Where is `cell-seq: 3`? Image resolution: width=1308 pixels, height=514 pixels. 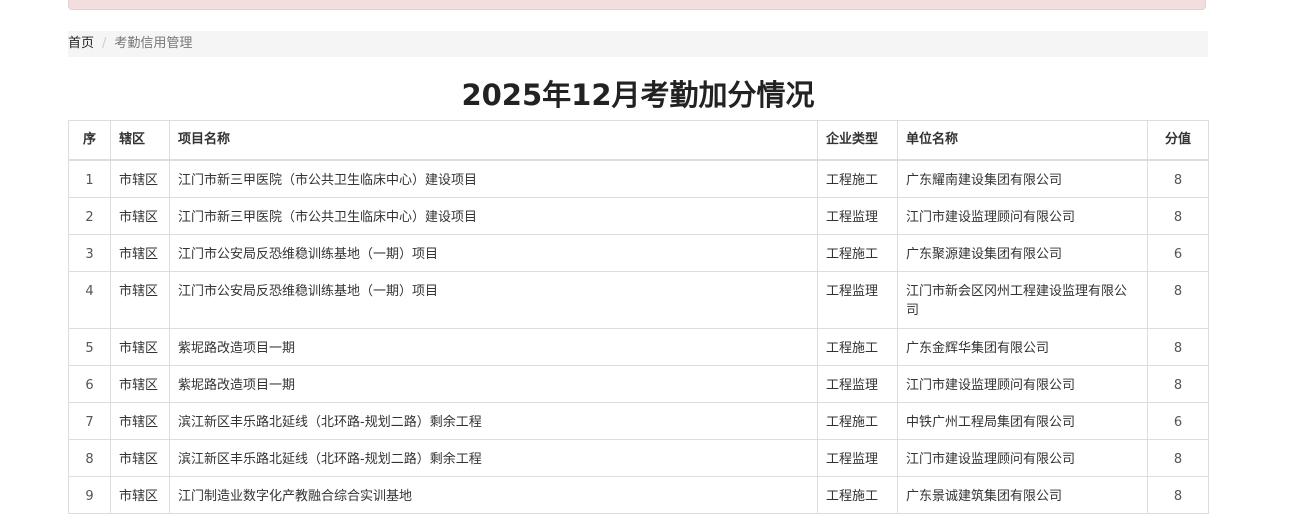 cell-seq: 3 is located at coordinates (89, 253).